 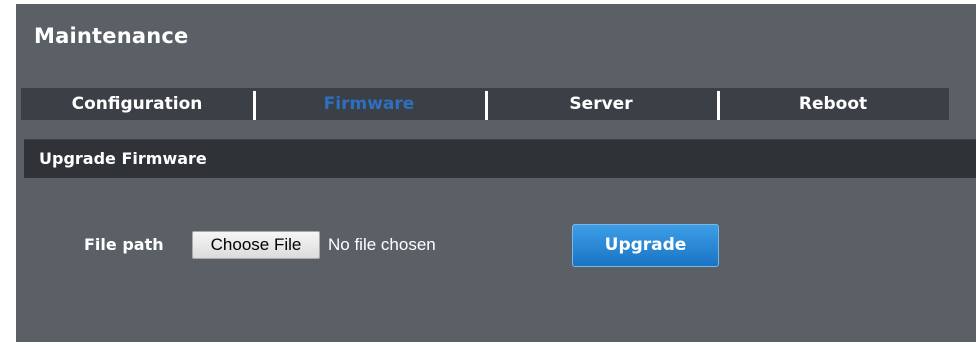 What do you see at coordinates (137, 104) in the screenshot?
I see `tab-configuration: Configuration` at bounding box center [137, 104].